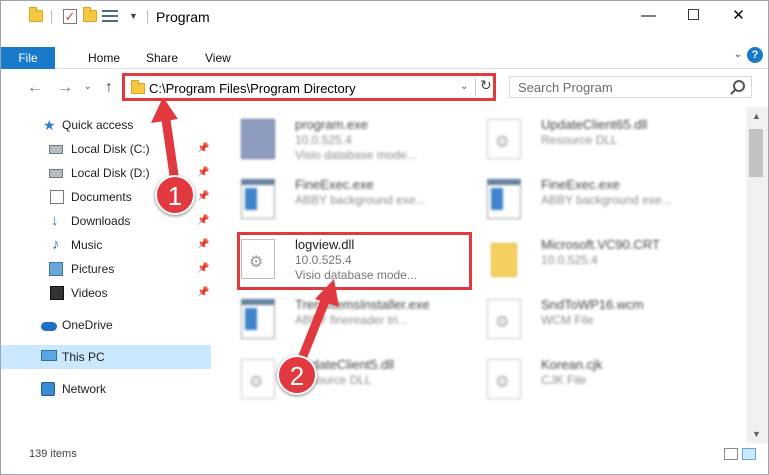 Image resolution: width=769 pixels, height=475 pixels. I want to click on annotation-arrows, so click(245, 236).